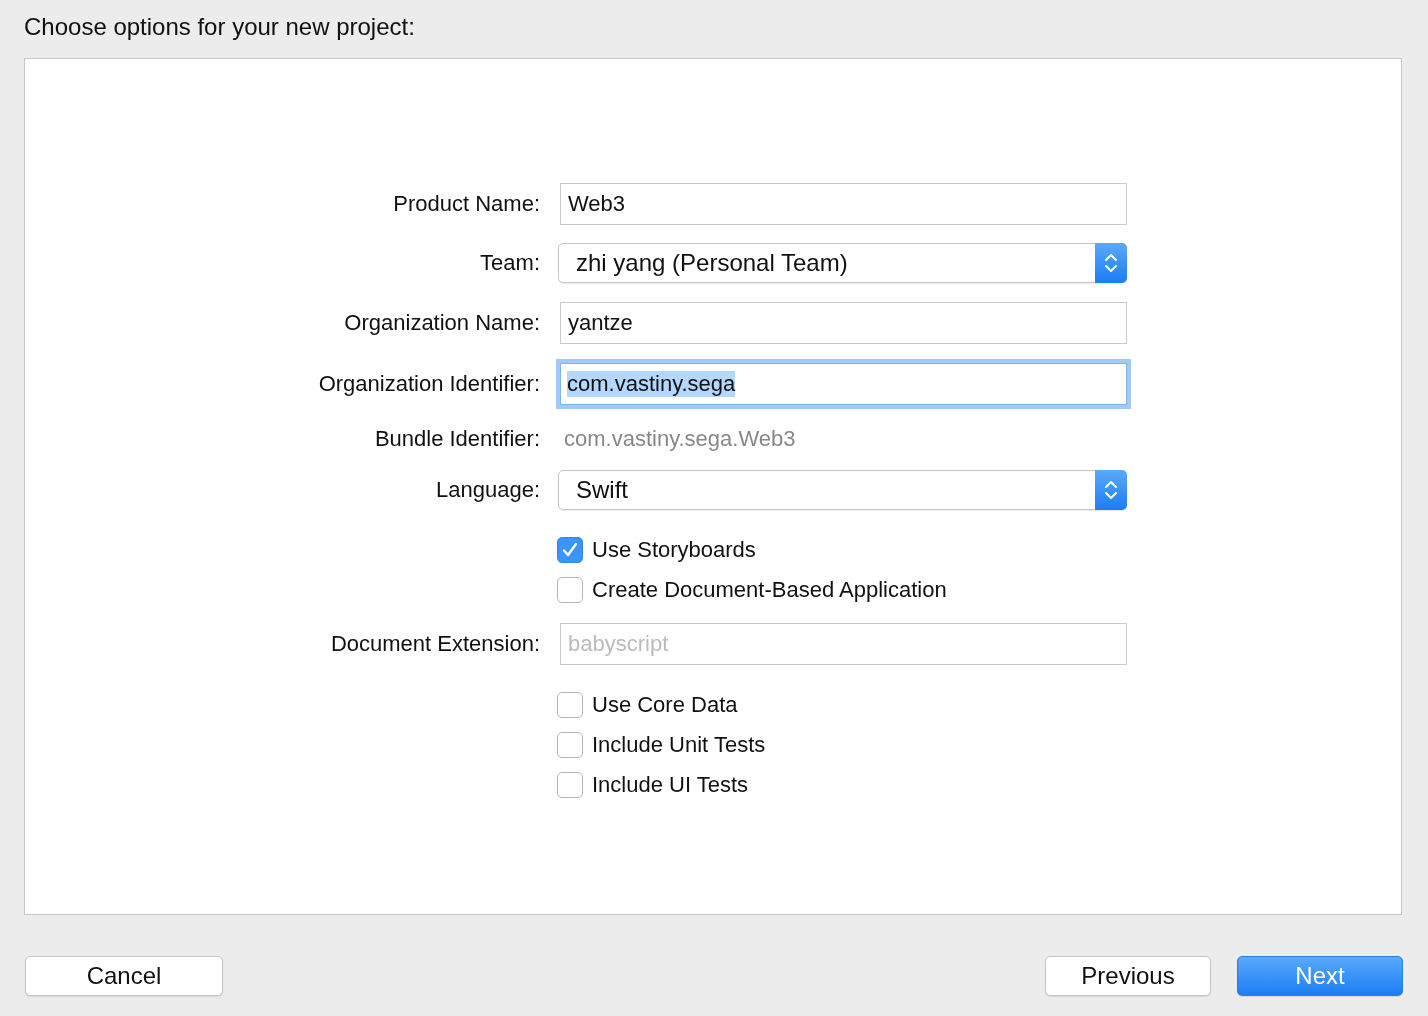 This screenshot has height=1016, width=1428. Describe the element at coordinates (679, 745) in the screenshot. I see `checkbox-label: Include Unit Tests` at that location.